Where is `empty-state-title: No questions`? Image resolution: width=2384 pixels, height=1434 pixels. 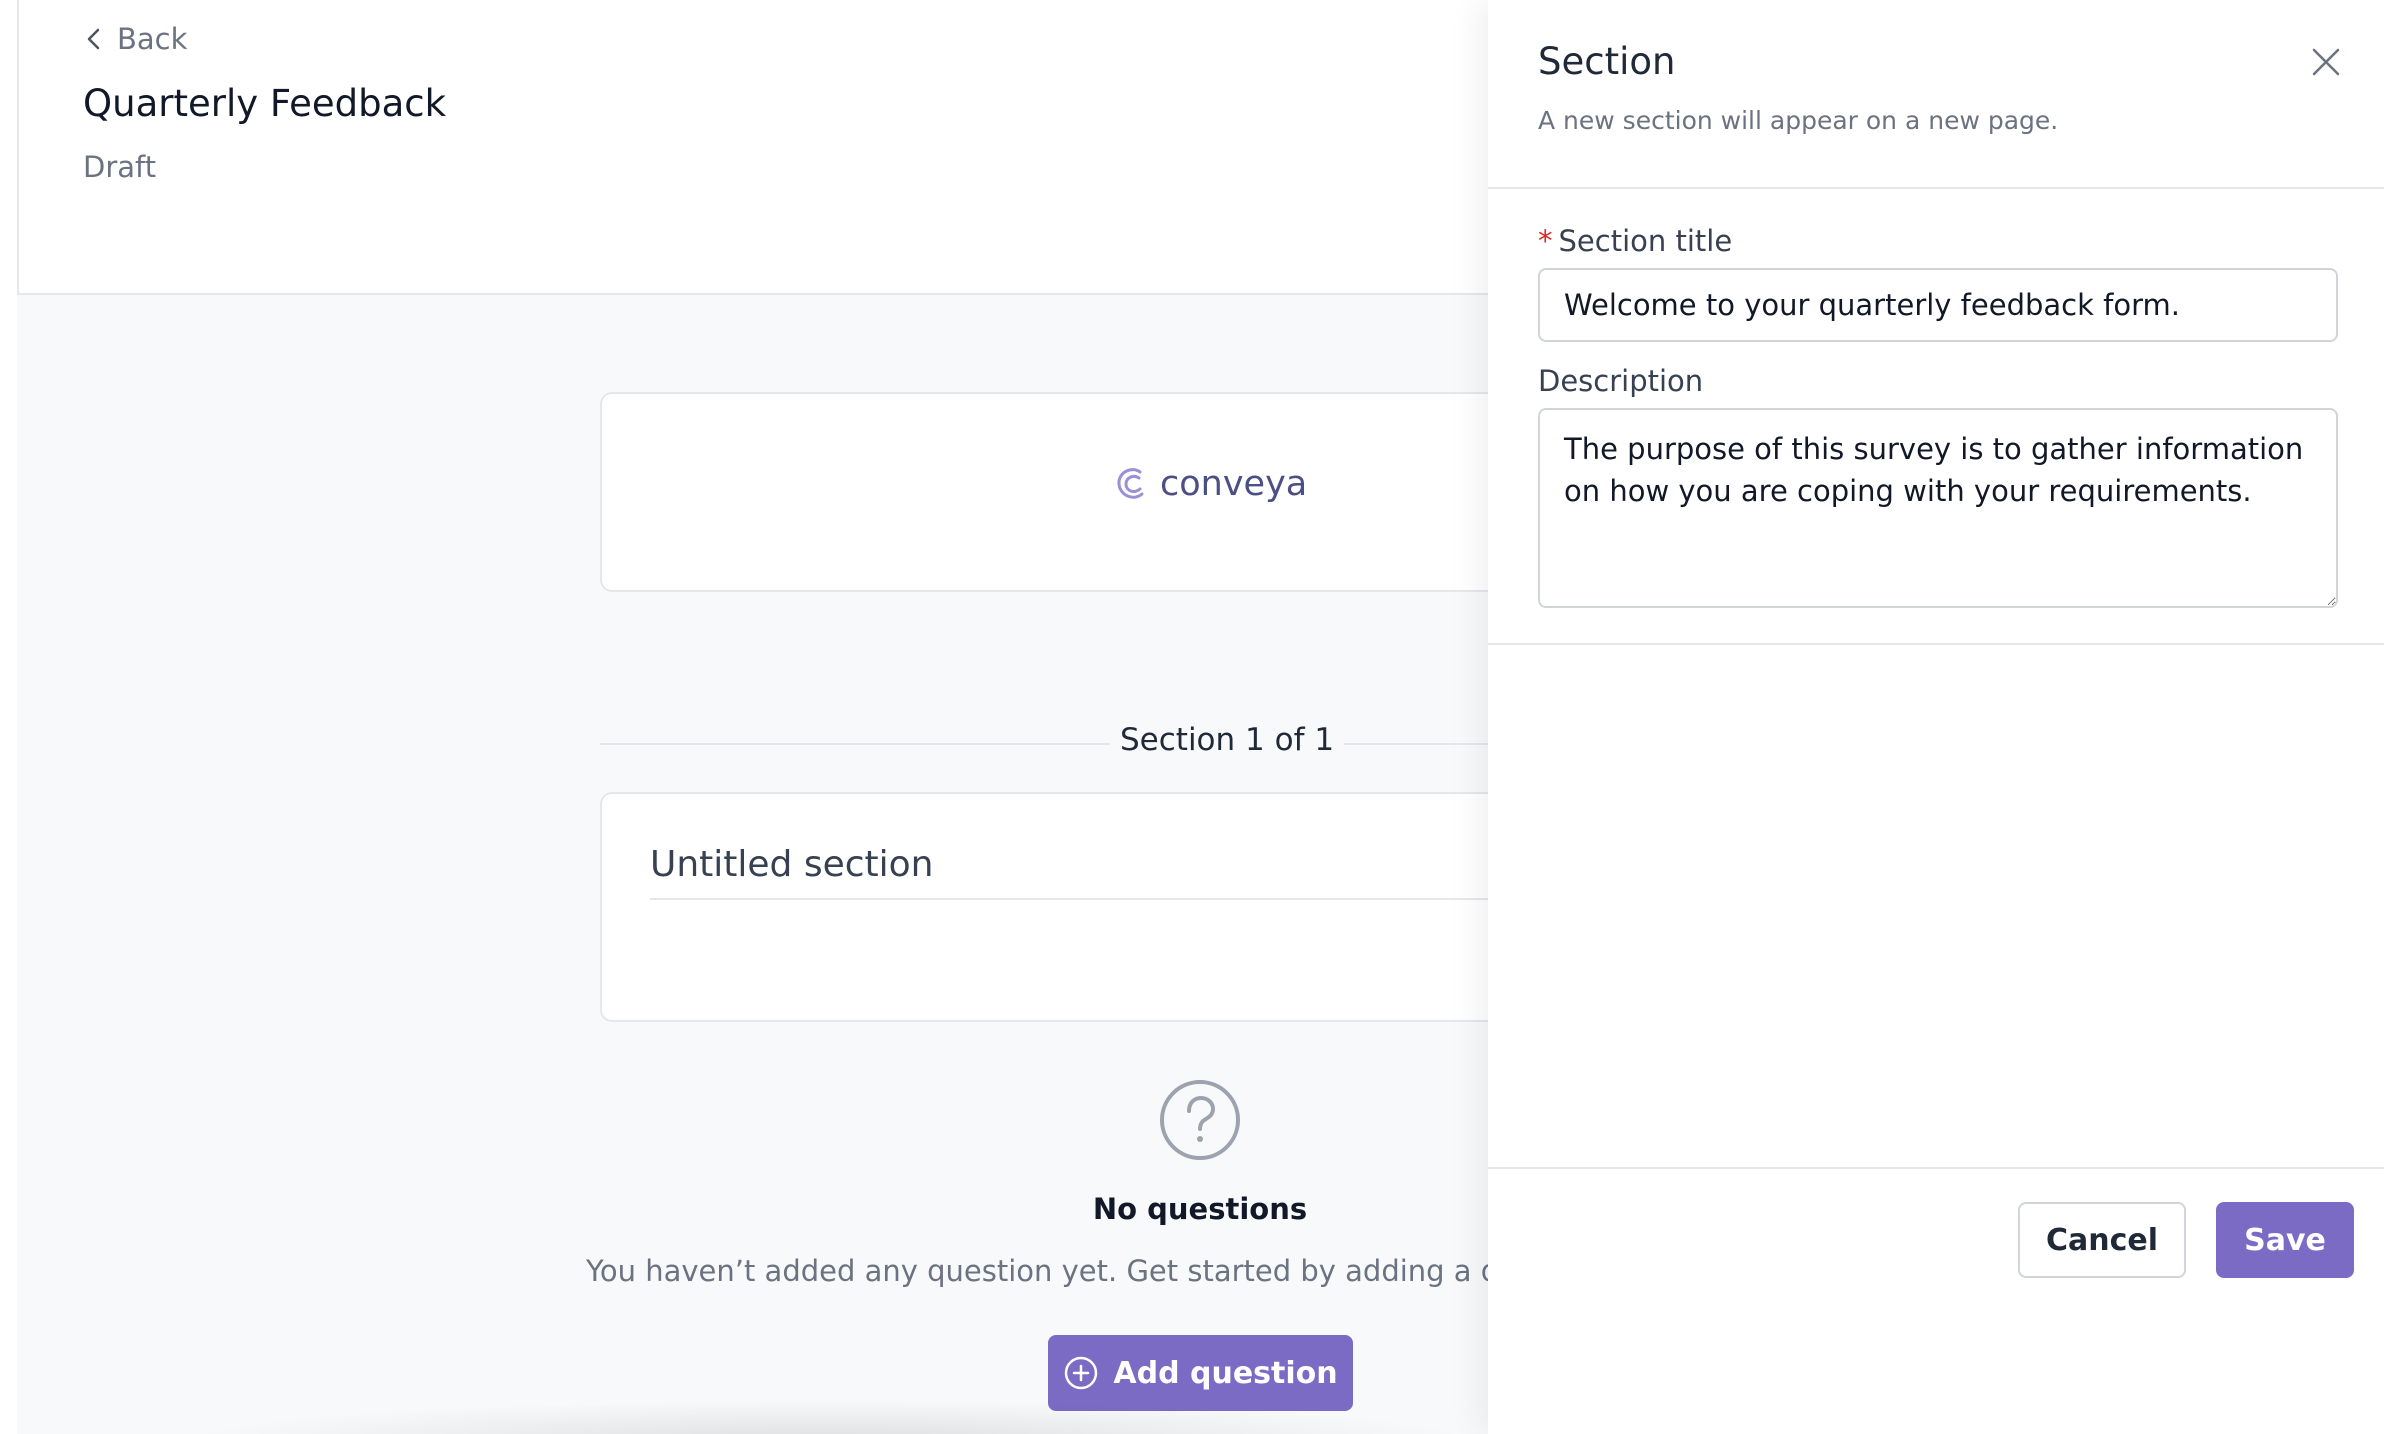
empty-state-title: No questions is located at coordinates (1200, 1209).